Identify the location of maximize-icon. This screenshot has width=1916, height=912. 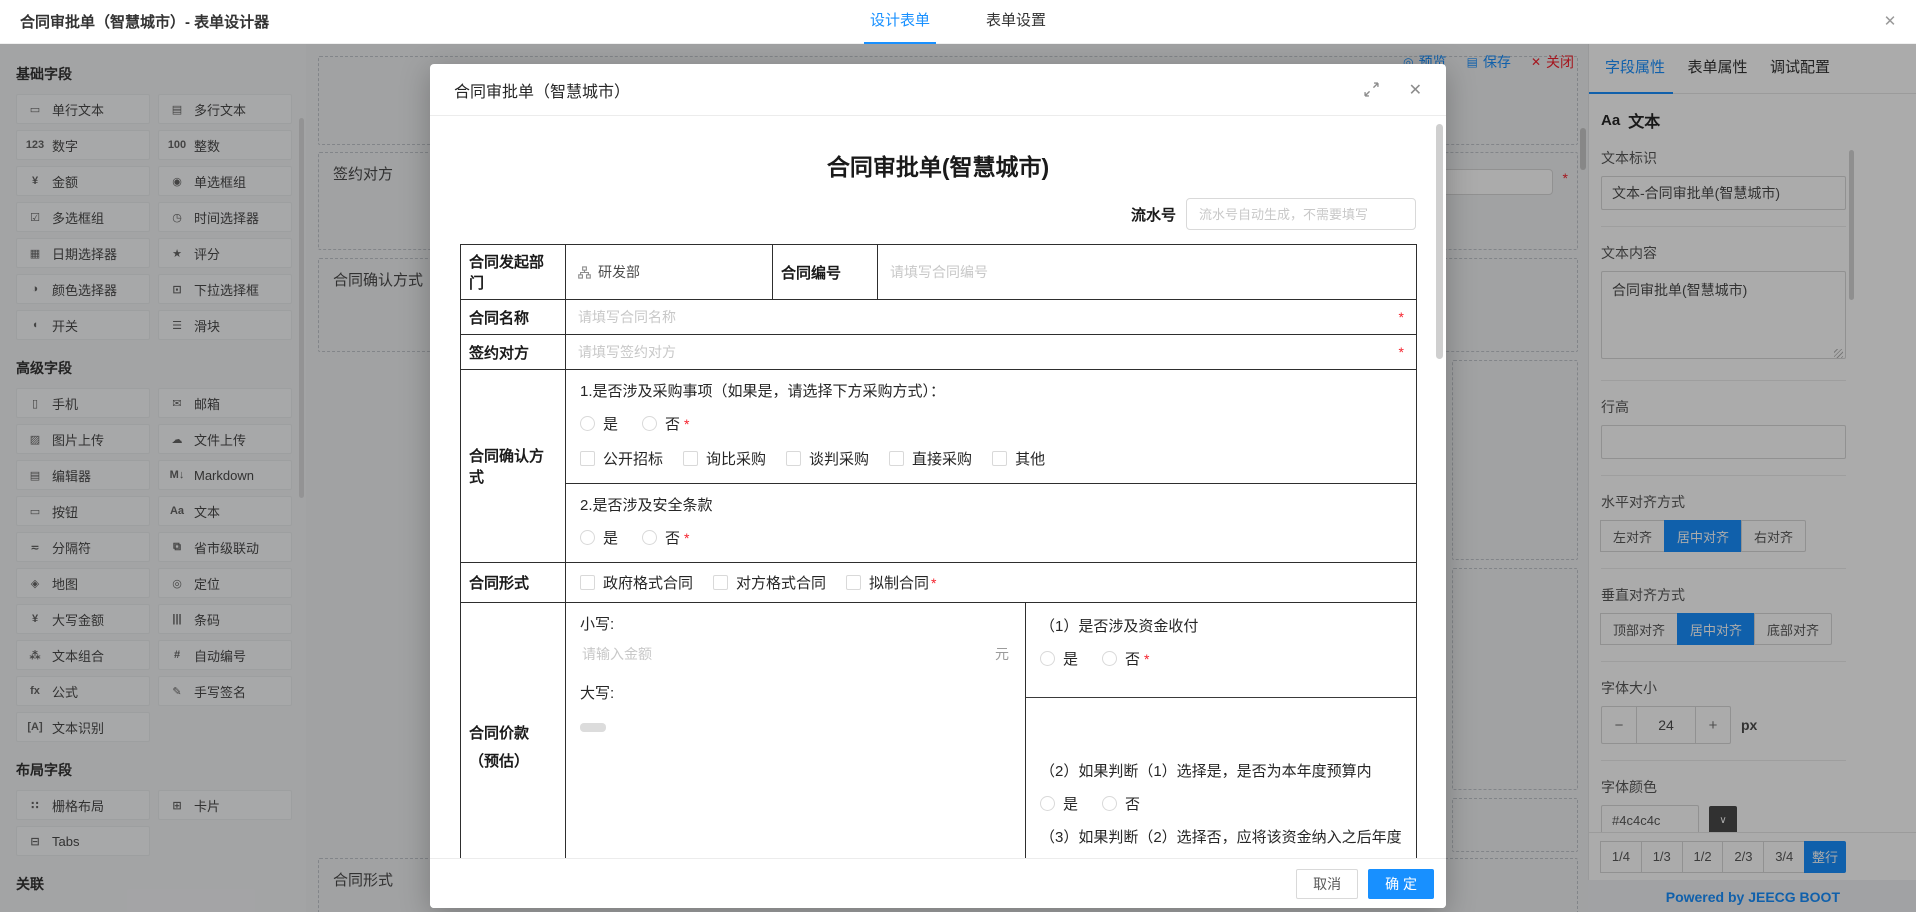
(1371, 89).